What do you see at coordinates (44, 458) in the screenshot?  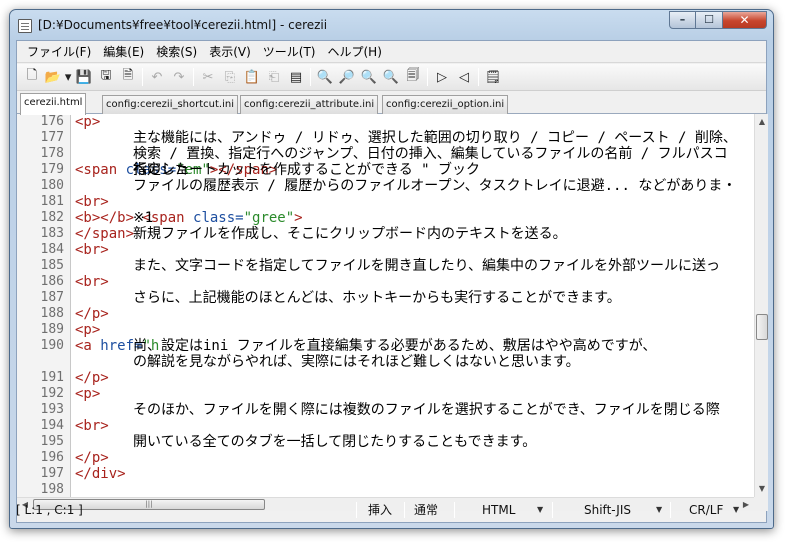 I see `line-number: 196` at bounding box center [44, 458].